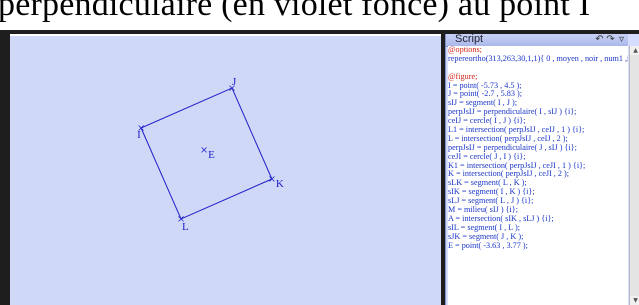 This screenshot has width=639, height=305. What do you see at coordinates (634, 175) in the screenshot?
I see `script-scrollbar: ▲ ▼` at bounding box center [634, 175].